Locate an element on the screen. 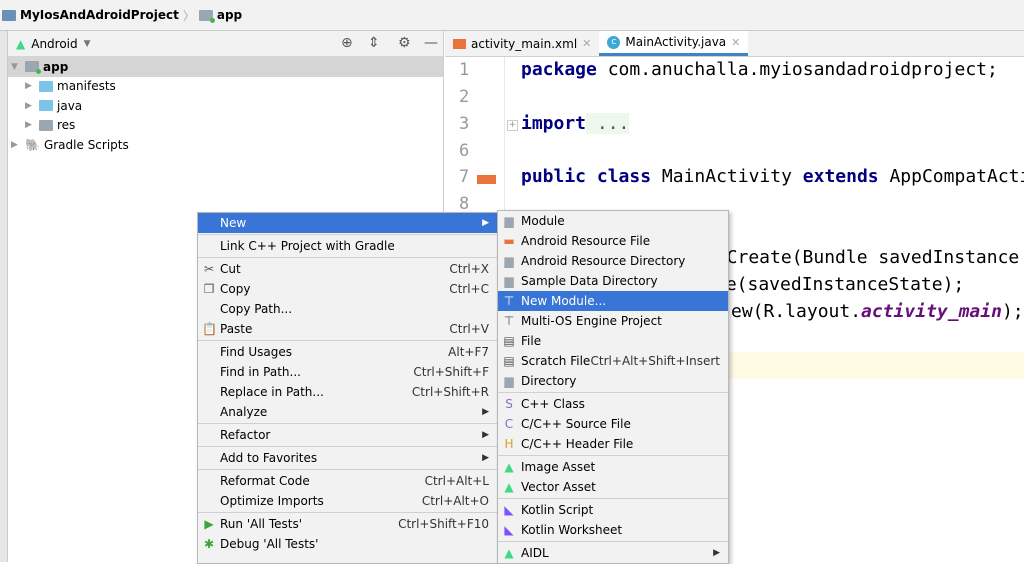 The image size is (1024, 564). menu-item-c-c-header-file: H C/C++ Header File is located at coordinates (613, 444).